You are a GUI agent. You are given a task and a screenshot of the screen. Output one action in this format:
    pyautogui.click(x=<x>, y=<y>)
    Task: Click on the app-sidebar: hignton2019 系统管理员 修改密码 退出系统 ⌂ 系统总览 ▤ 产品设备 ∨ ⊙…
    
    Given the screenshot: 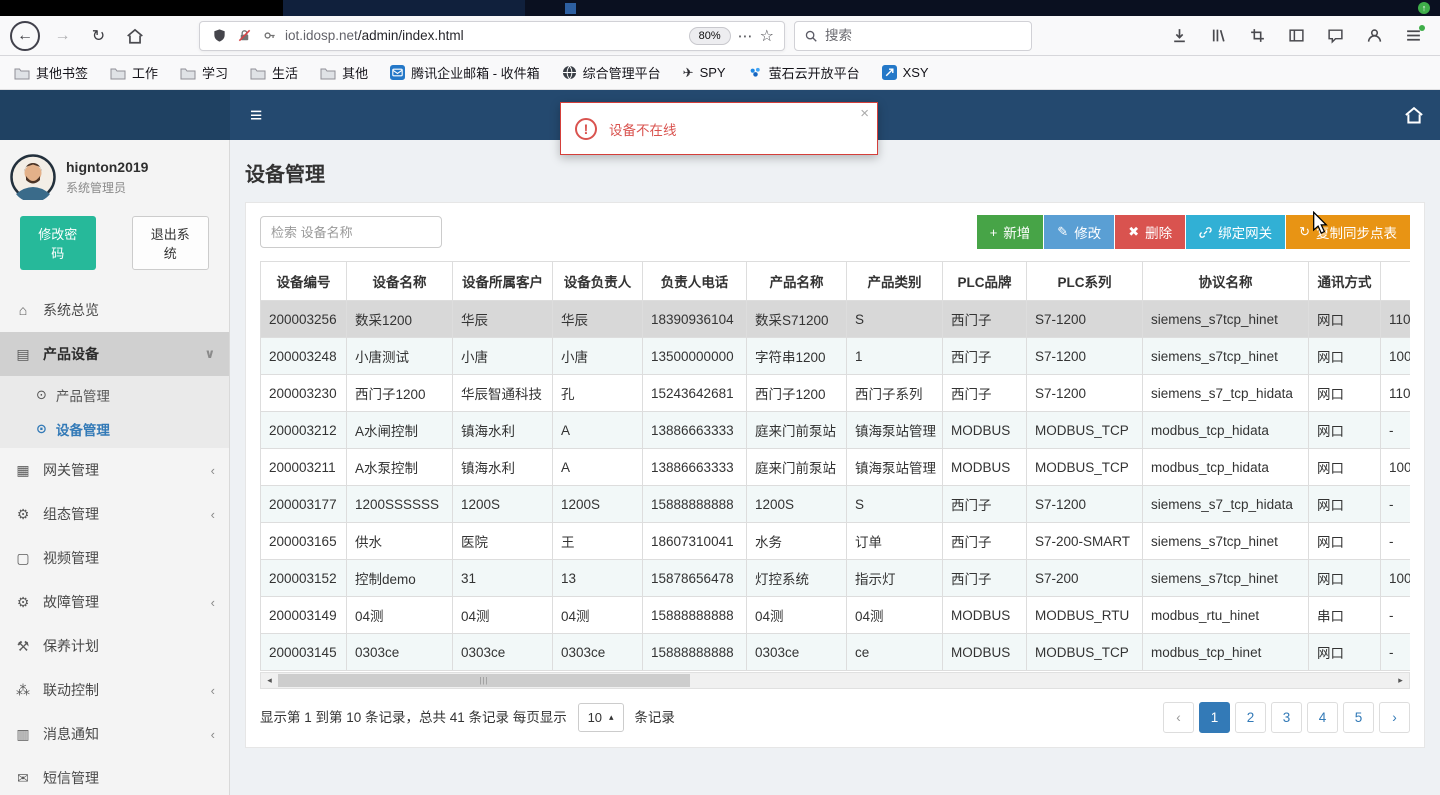 What is the action you would take?
    pyautogui.click(x=115, y=467)
    